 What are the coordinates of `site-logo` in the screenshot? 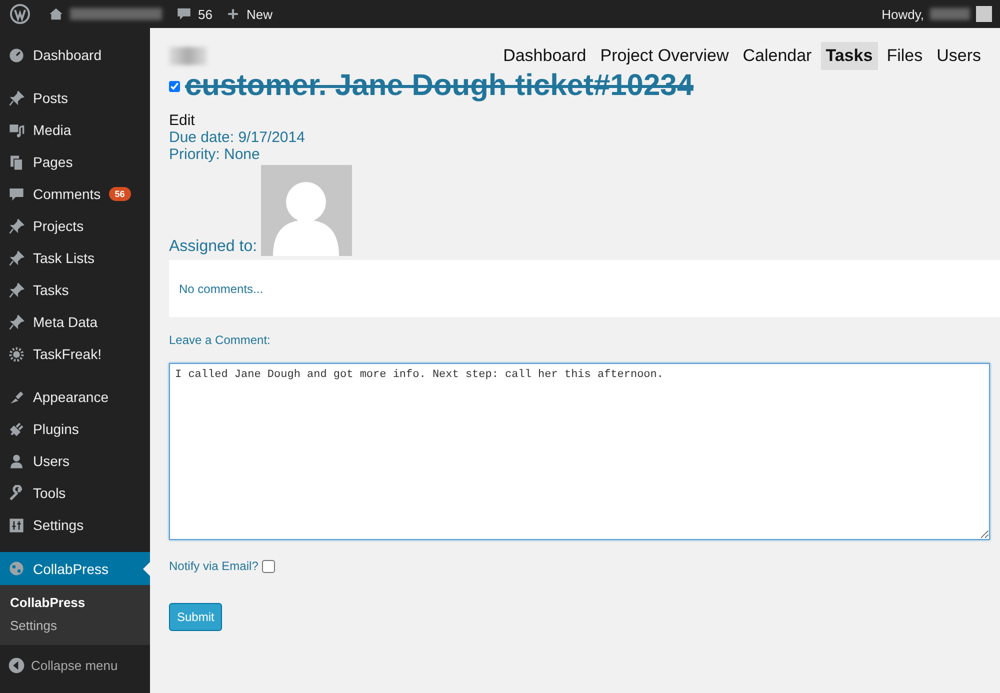 It's located at (188, 56).